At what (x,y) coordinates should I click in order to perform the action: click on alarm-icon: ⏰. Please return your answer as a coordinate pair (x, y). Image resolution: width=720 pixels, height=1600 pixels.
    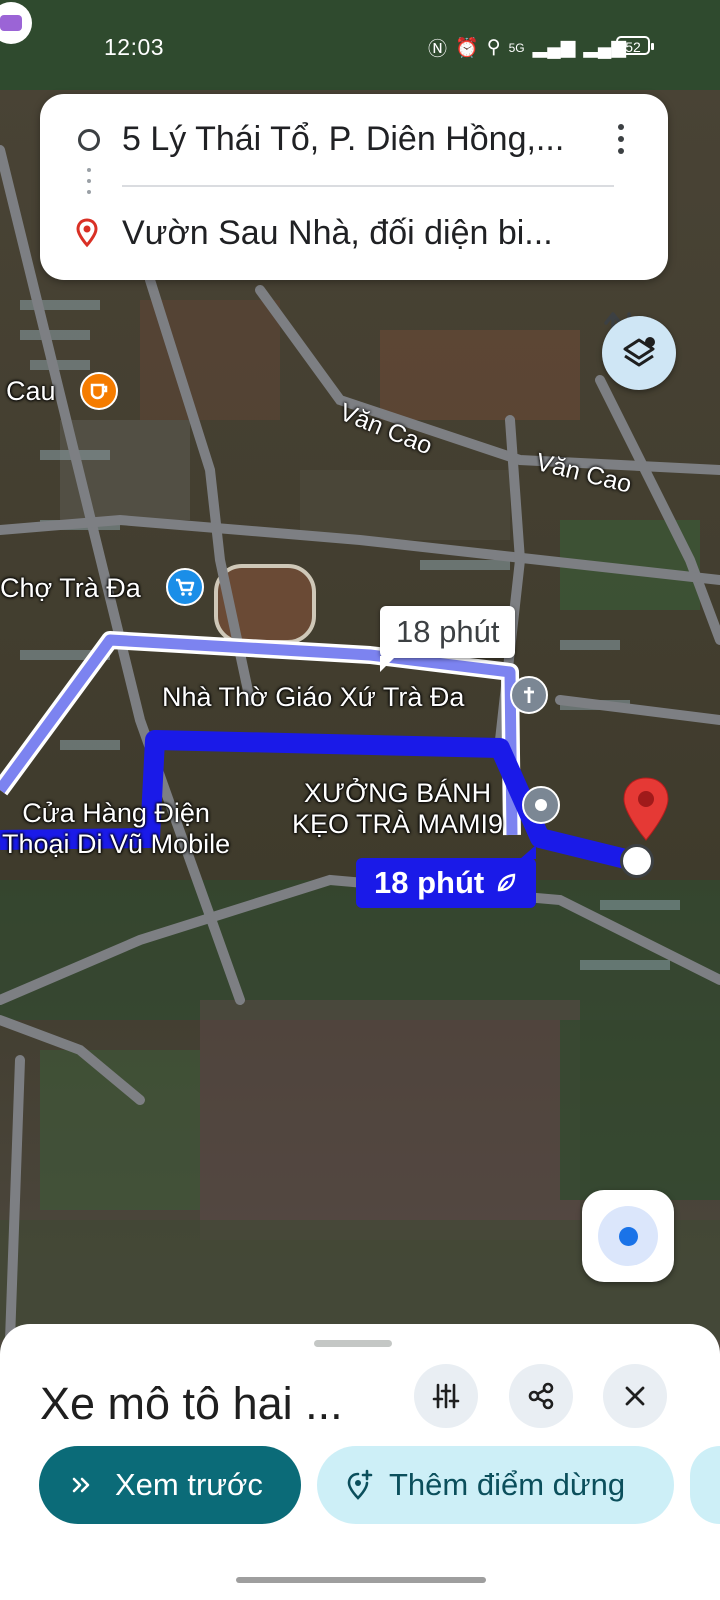
    Looking at the image, I should click on (467, 48).